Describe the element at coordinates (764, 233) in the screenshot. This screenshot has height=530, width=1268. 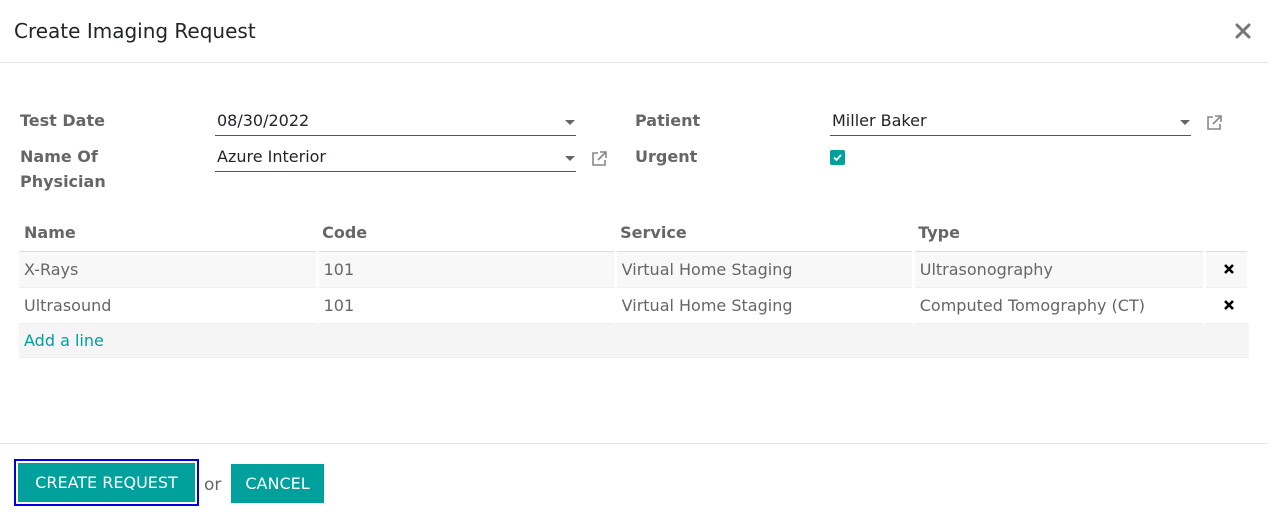
I see `column-header-service: Service` at that location.